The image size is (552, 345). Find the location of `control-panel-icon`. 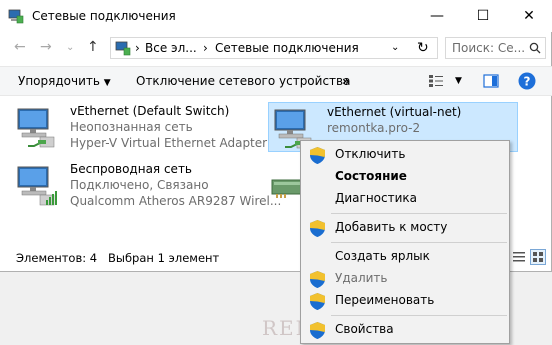

control-panel-icon is located at coordinates (123, 48).